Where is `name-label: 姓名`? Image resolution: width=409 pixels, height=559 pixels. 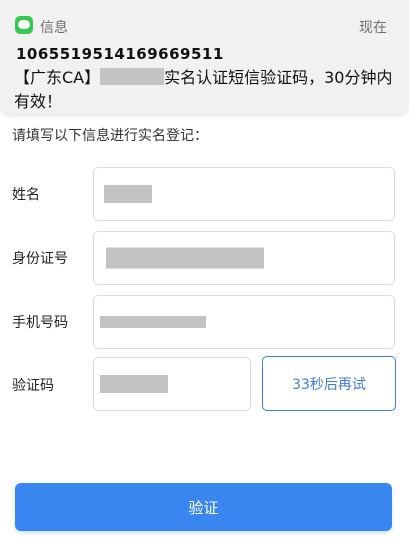
name-label: 姓名 is located at coordinates (26, 195).